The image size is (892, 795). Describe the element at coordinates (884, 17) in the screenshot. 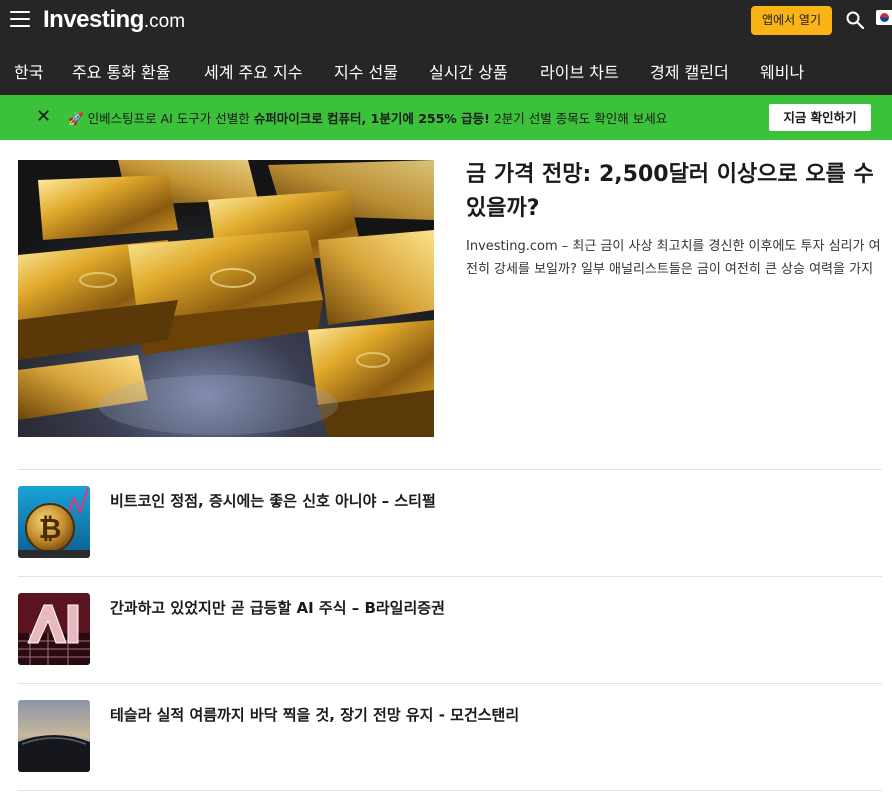

I see `korea-flag-icon` at that location.